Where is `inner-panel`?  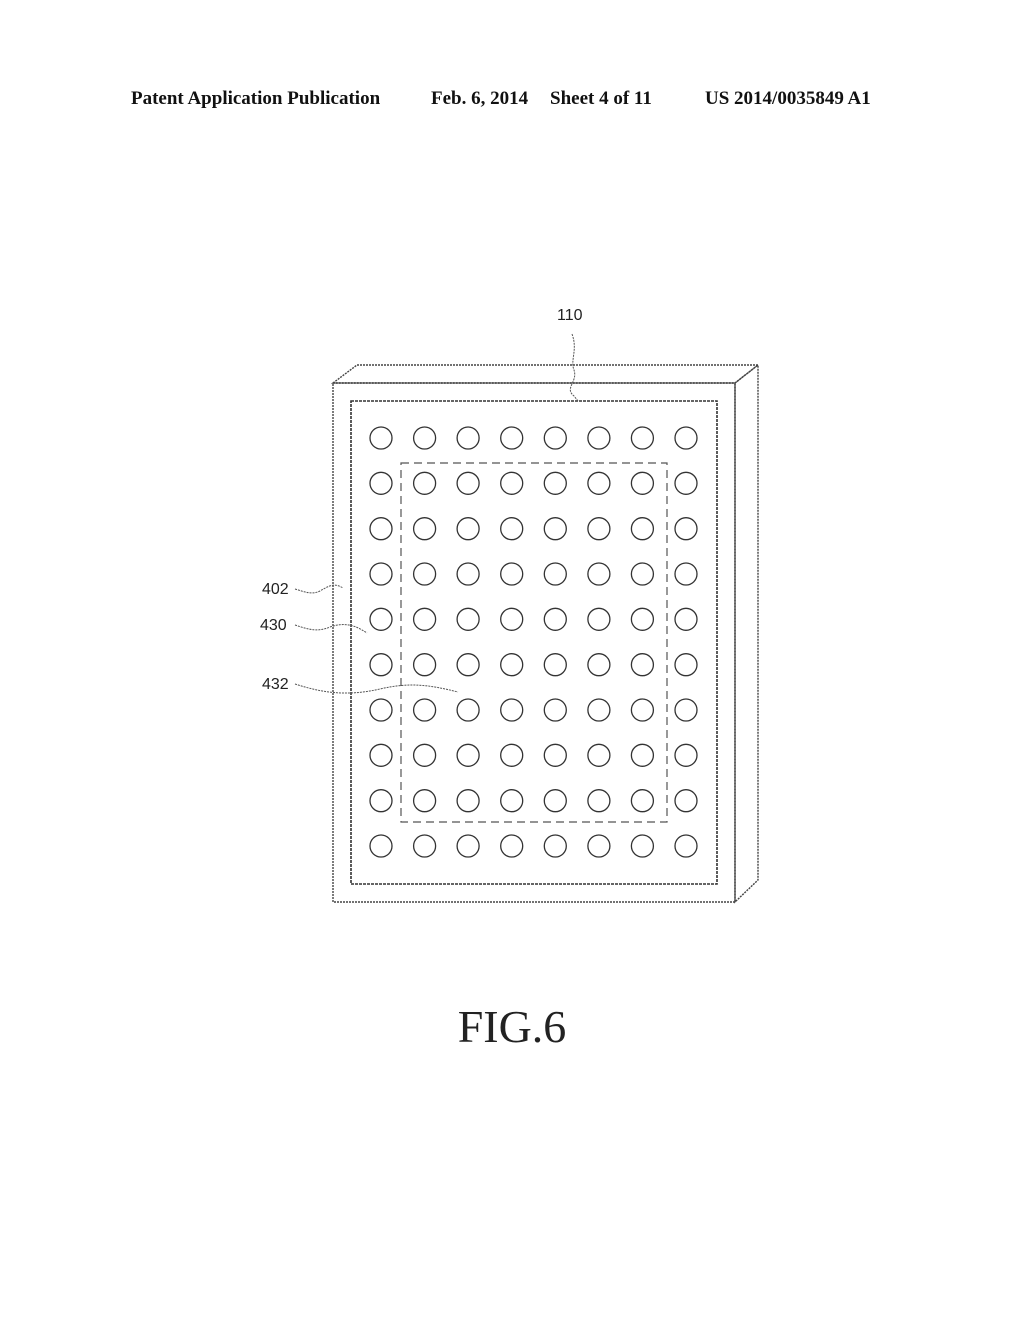
inner-panel is located at coordinates (534, 642).